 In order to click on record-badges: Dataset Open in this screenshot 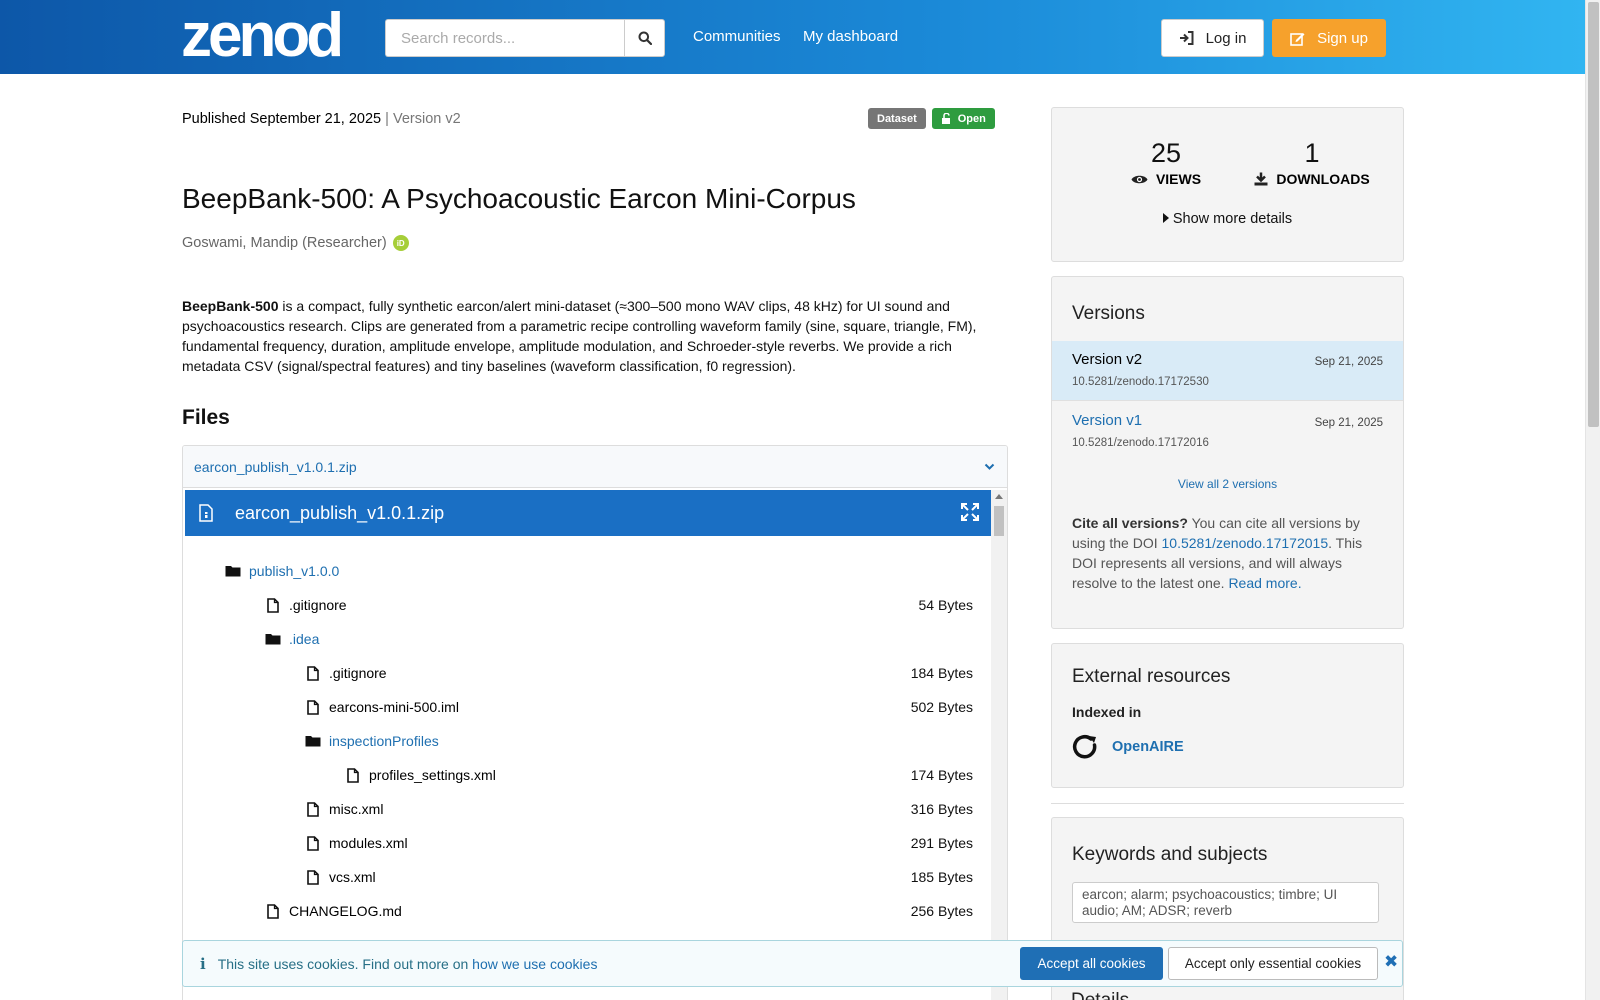, I will do `click(931, 118)`.